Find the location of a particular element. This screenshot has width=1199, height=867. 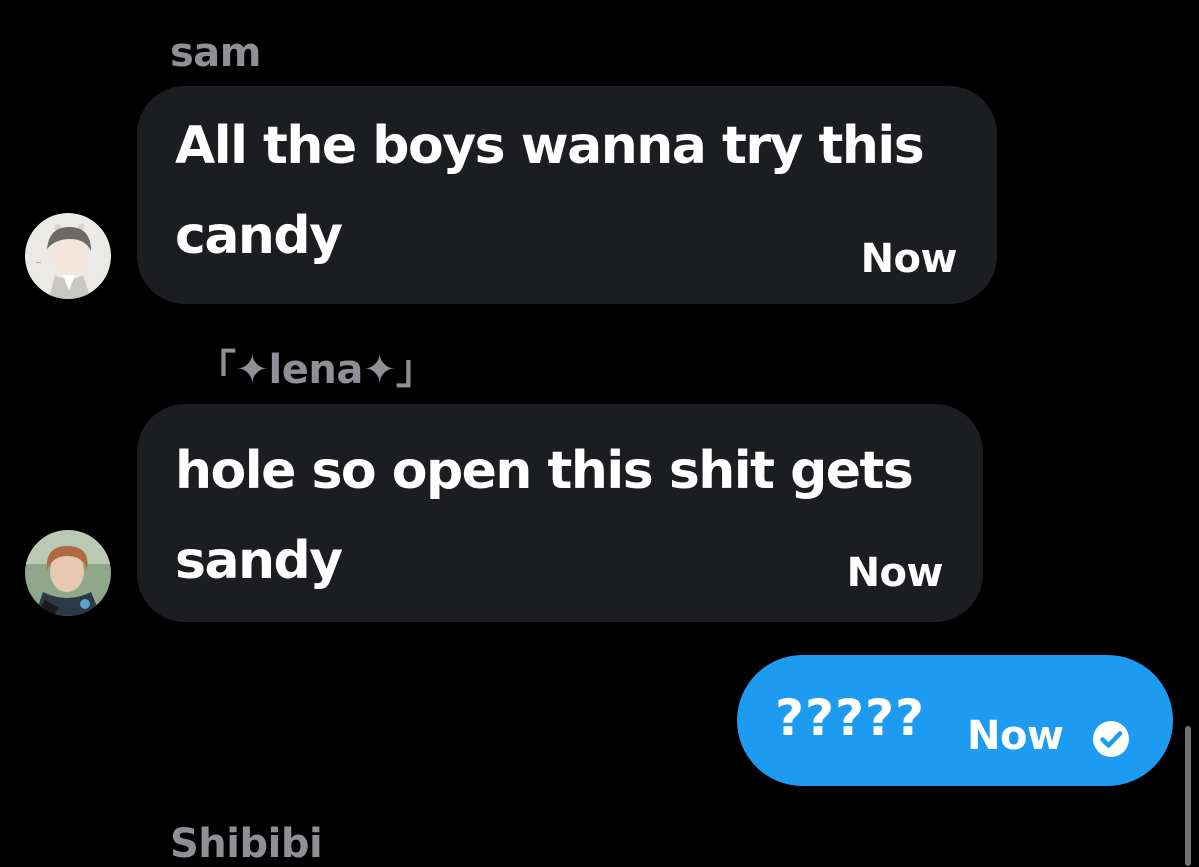

scrollbar is located at coordinates (1188, 796).